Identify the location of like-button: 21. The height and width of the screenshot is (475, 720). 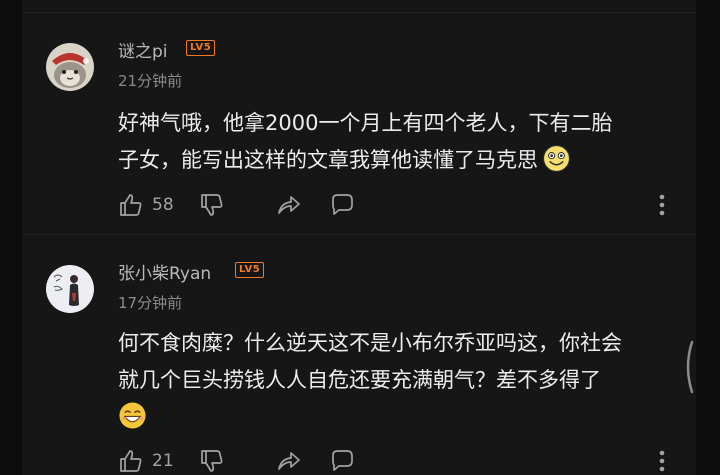
(146, 461).